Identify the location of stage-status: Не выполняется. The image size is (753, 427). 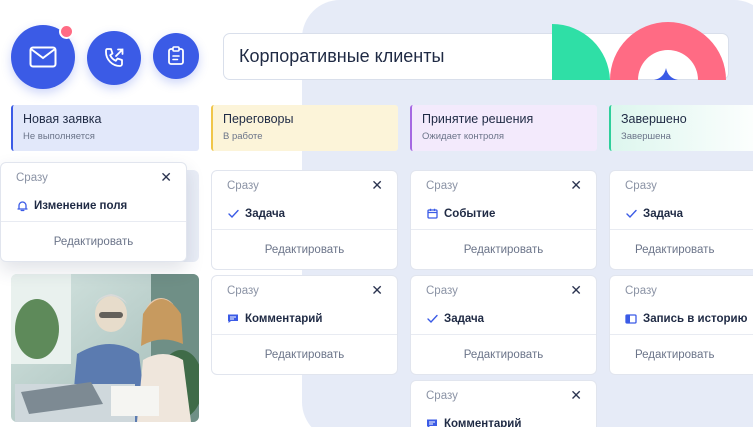
(59, 136).